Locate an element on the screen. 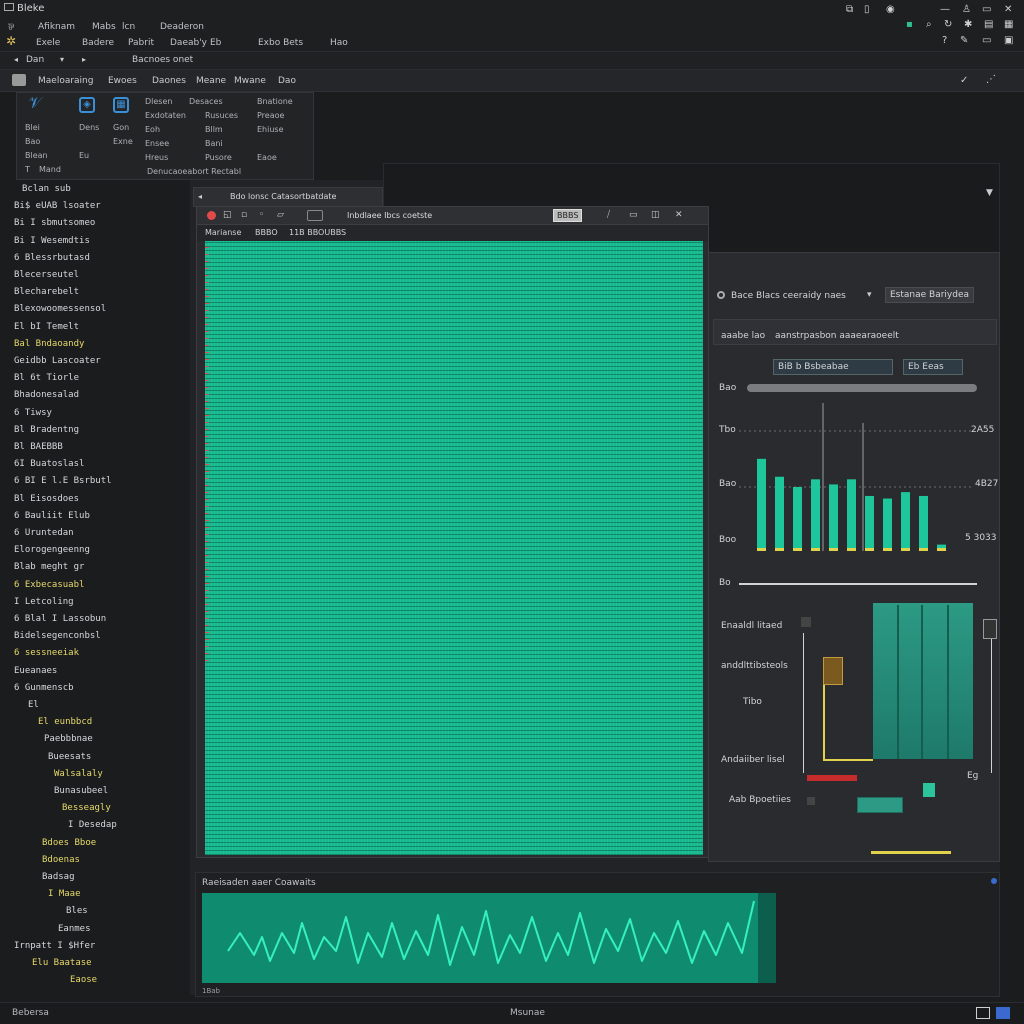 Image resolution: width=1024 pixels, height=1024 pixels. tab-icon: ▪ is located at coordinates (911, 25).